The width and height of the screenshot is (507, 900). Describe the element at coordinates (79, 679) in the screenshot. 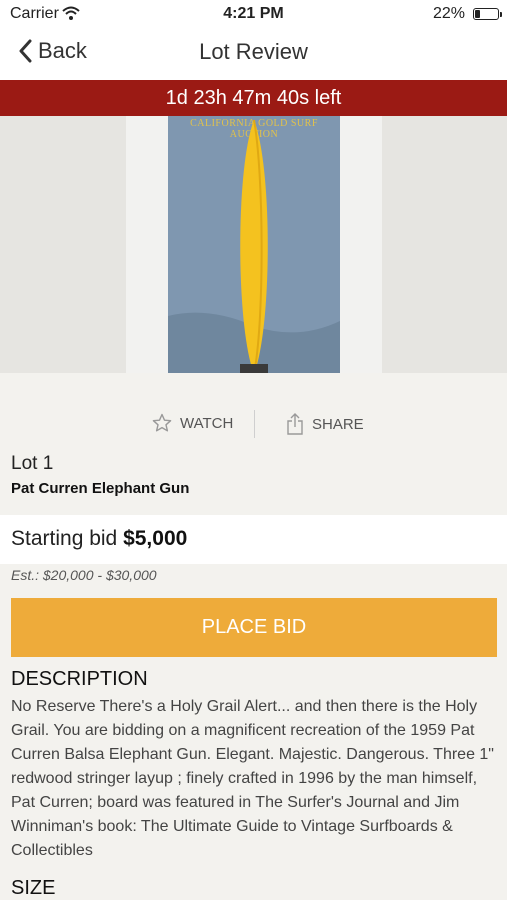

I see `description-heading: DESCRIPTION` at that location.